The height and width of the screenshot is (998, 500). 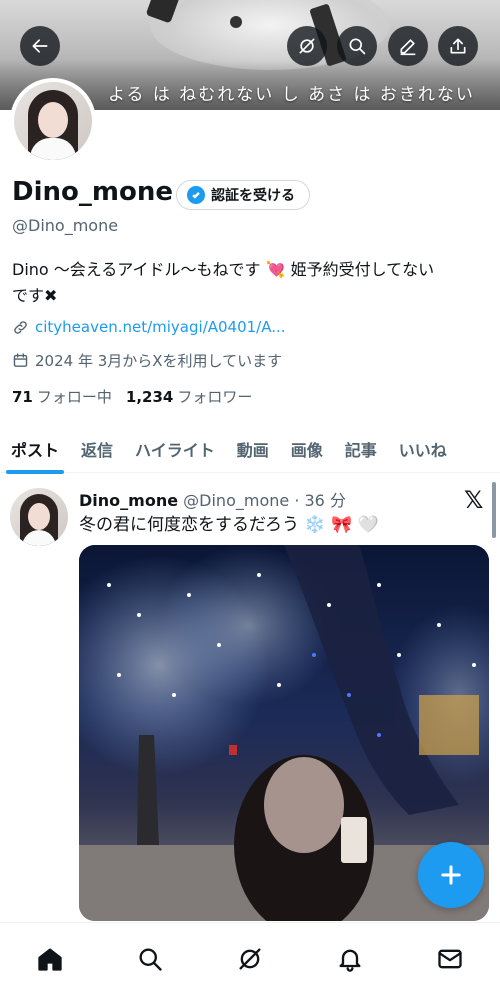 I want to click on share-icon, so click(x=458, y=46).